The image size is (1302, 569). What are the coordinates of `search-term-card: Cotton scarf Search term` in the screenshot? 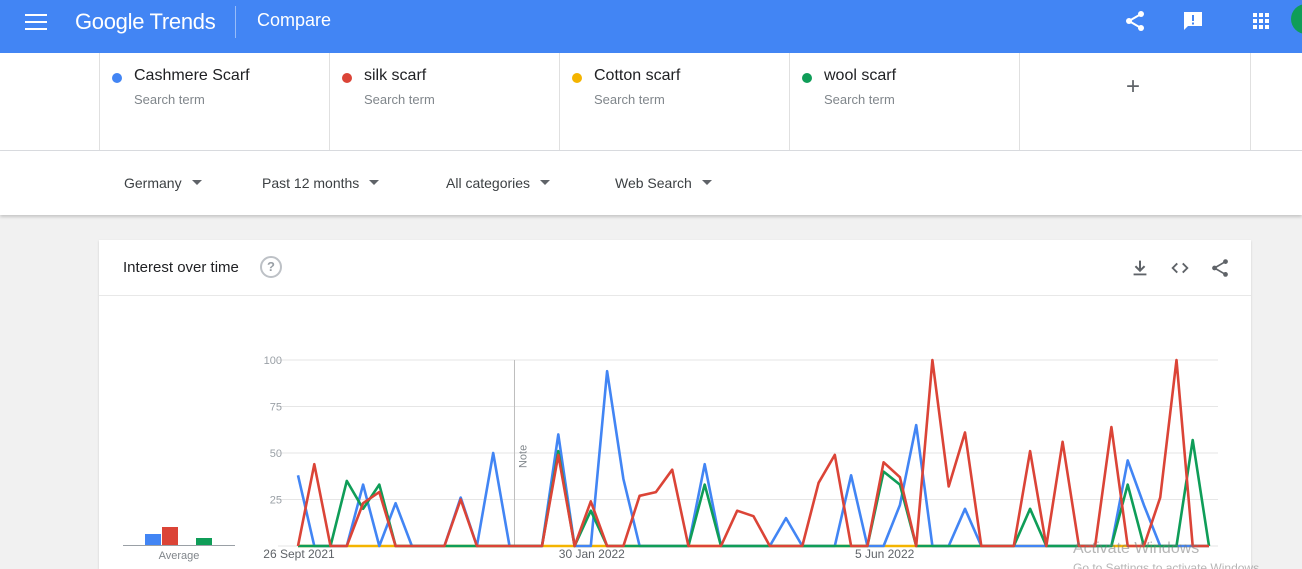 It's located at (674, 101).